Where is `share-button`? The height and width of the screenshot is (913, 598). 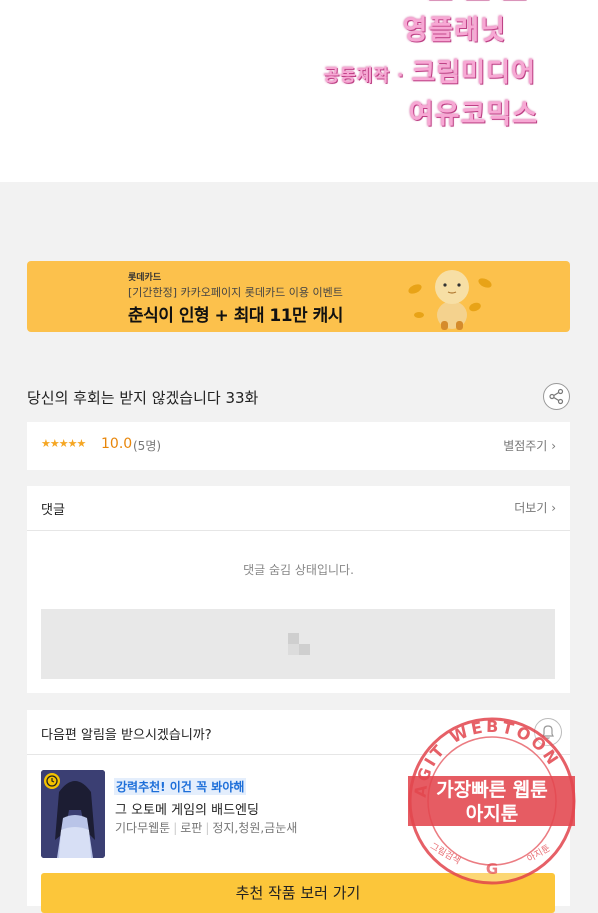
share-button is located at coordinates (556, 396).